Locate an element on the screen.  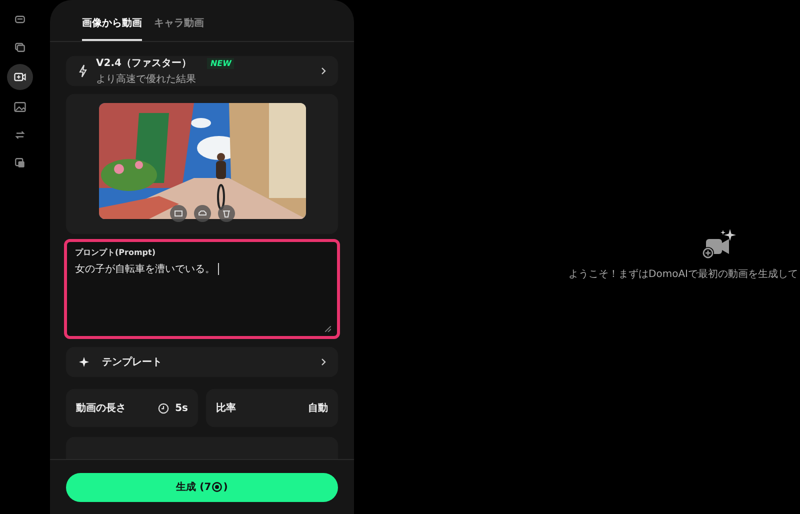
clock-icon is located at coordinates (164, 408).